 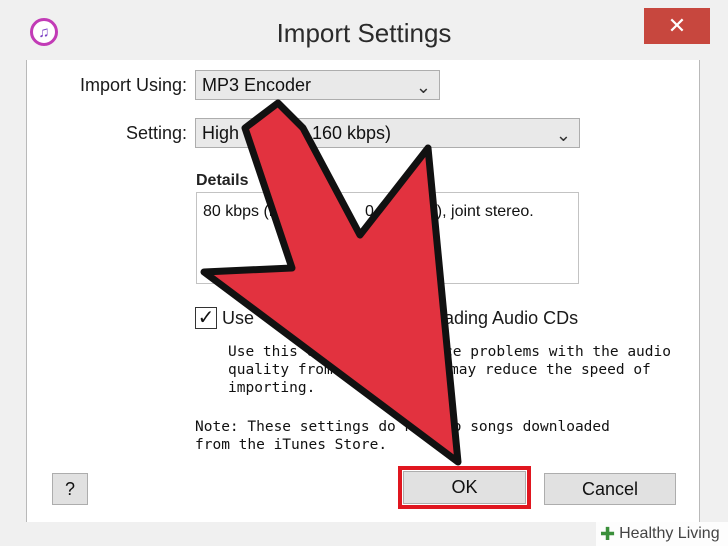 I want to click on note-line1-right: to songs downloaded, so click(x=527, y=427).